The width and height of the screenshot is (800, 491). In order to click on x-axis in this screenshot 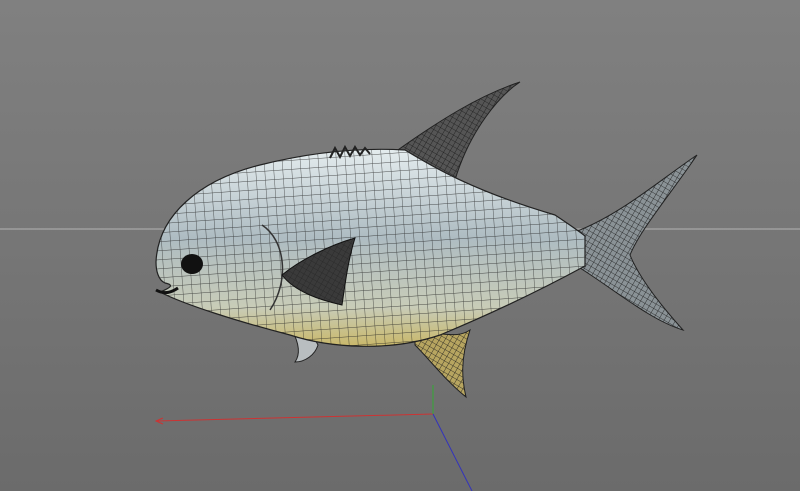, I will do `click(295, 417)`.